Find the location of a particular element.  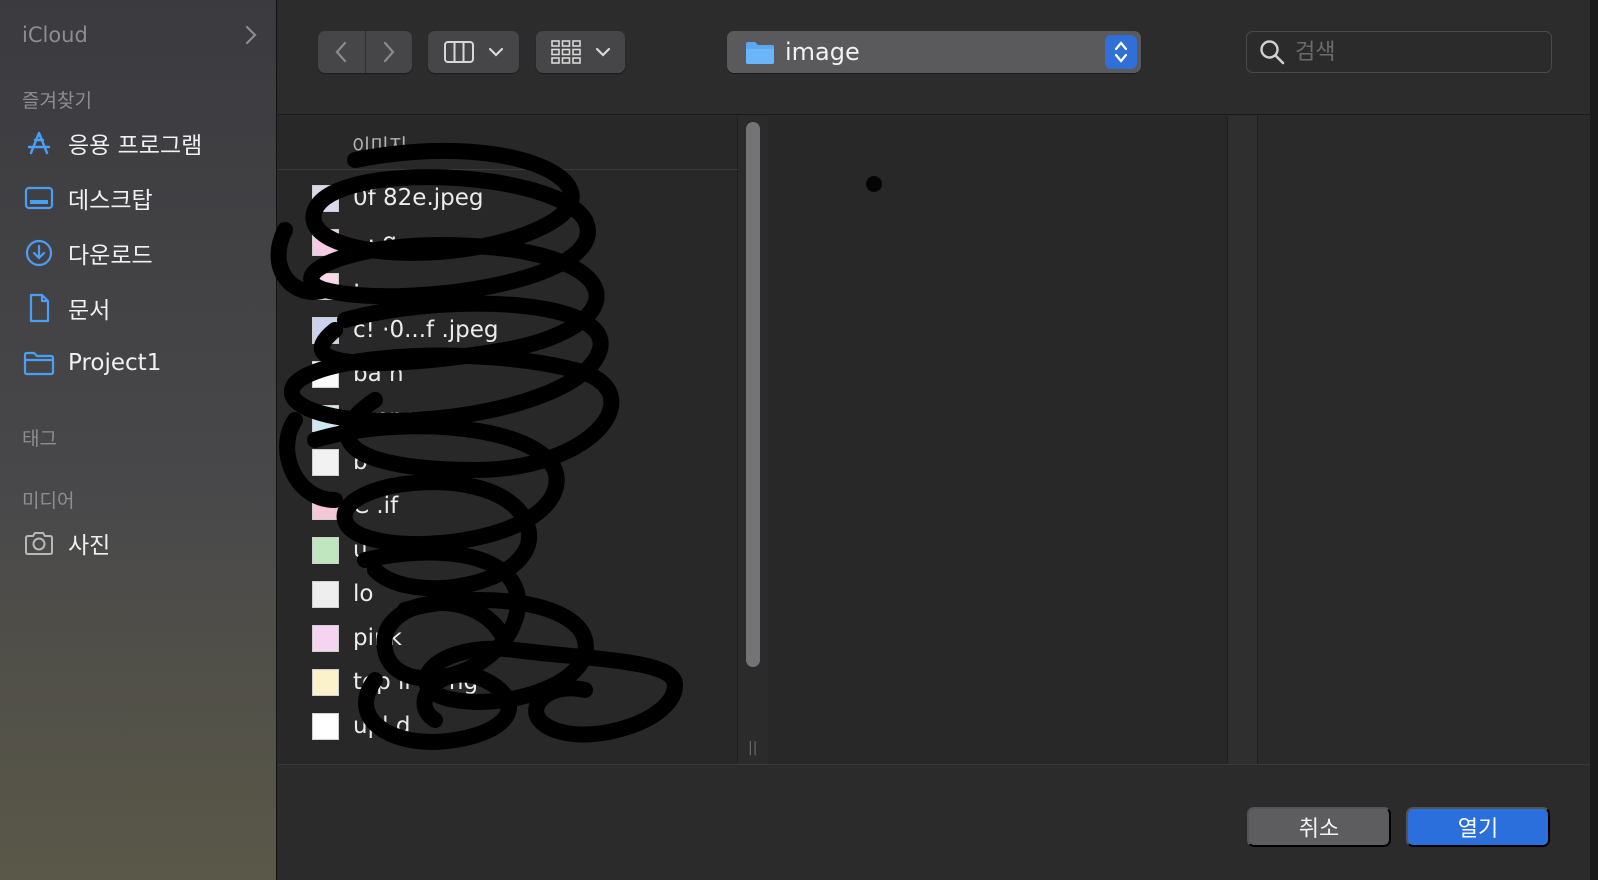

file-name: lo is located at coordinates (363, 594).